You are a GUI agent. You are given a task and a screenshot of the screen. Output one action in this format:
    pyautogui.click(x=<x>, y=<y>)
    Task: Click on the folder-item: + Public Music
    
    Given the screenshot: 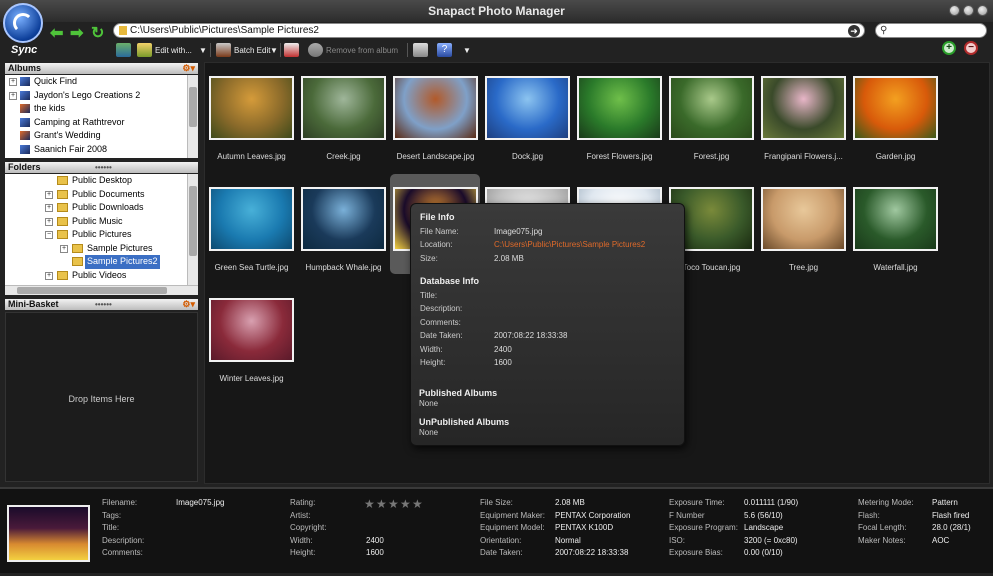 What is the action you would take?
    pyautogui.click(x=101, y=222)
    